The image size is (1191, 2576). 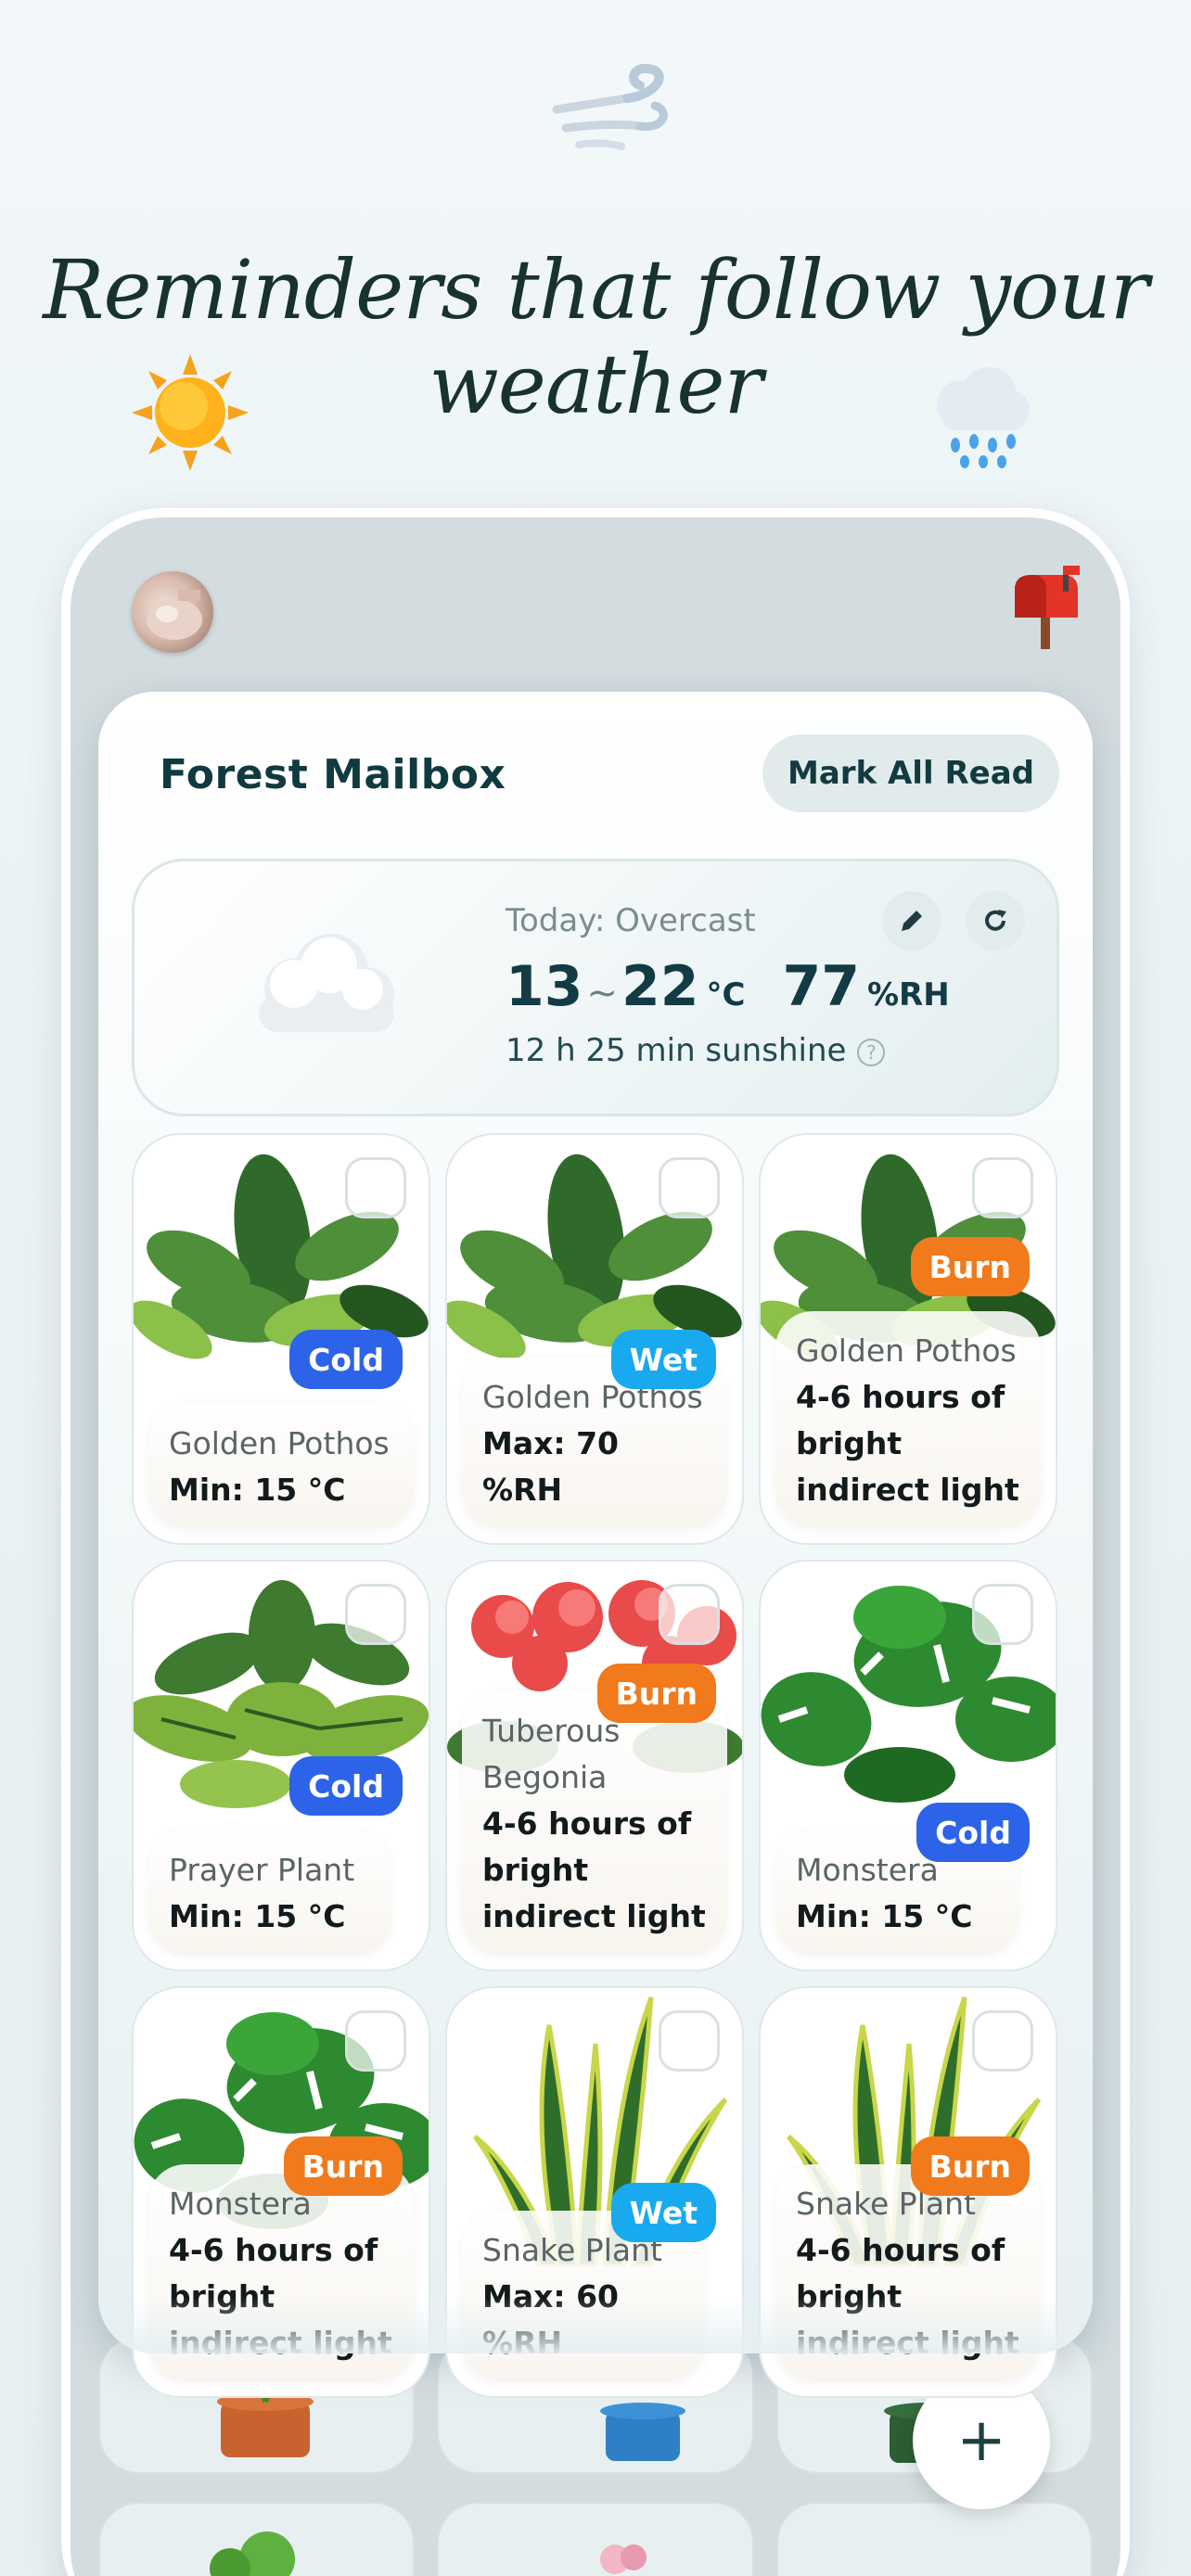 What do you see at coordinates (551, 1466) in the screenshot?
I see `reminder-detail: Max: 70 %RH` at bounding box center [551, 1466].